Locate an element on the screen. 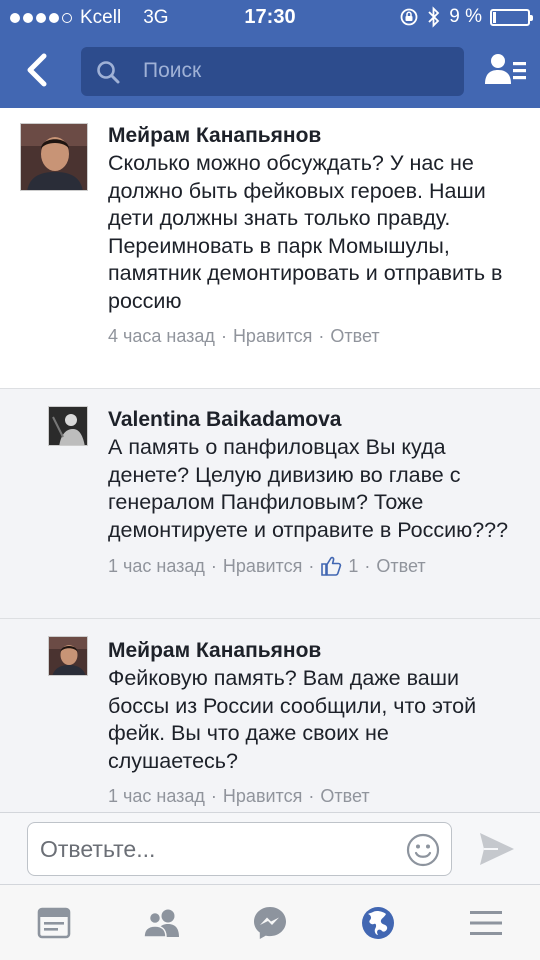 The height and width of the screenshot is (960, 540). back-chevron-icon is located at coordinates (38, 70).